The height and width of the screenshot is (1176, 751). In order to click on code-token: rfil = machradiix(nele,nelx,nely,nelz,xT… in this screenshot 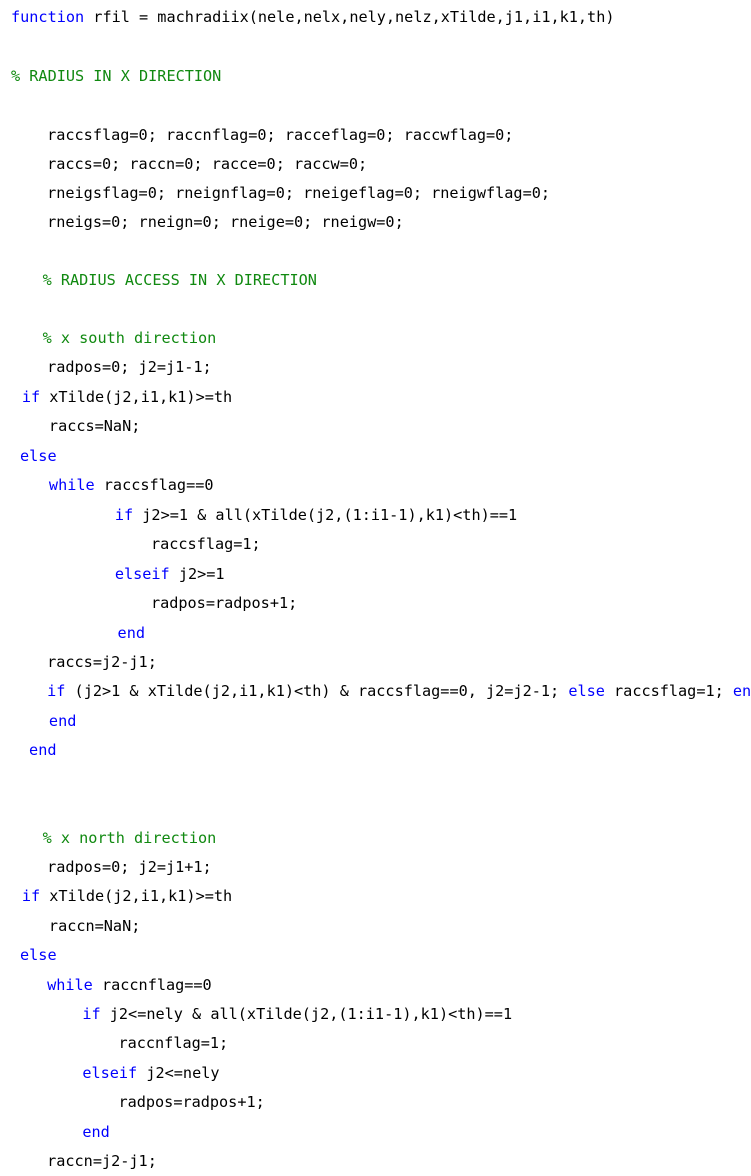, I will do `click(349, 17)`.